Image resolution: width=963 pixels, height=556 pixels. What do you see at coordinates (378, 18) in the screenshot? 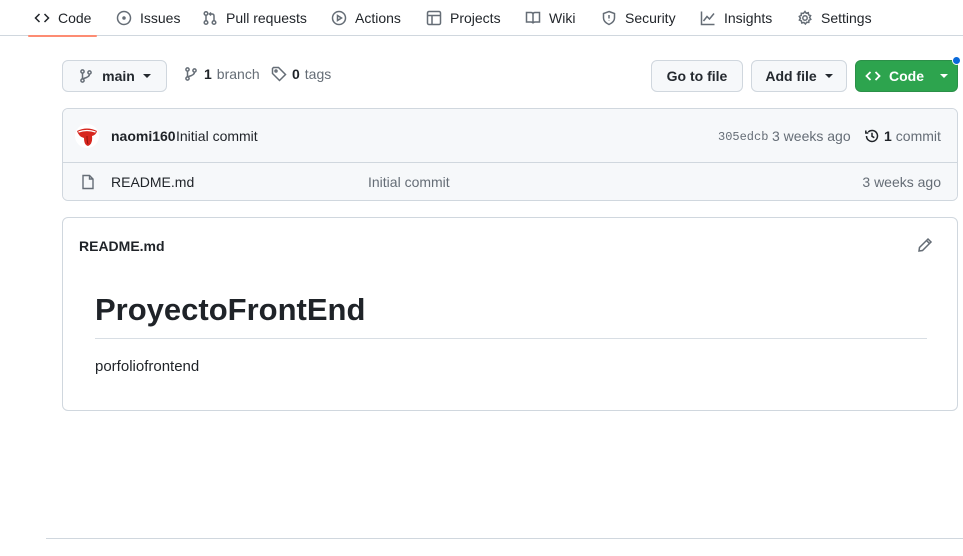
I see `tab-label: Actions` at bounding box center [378, 18].